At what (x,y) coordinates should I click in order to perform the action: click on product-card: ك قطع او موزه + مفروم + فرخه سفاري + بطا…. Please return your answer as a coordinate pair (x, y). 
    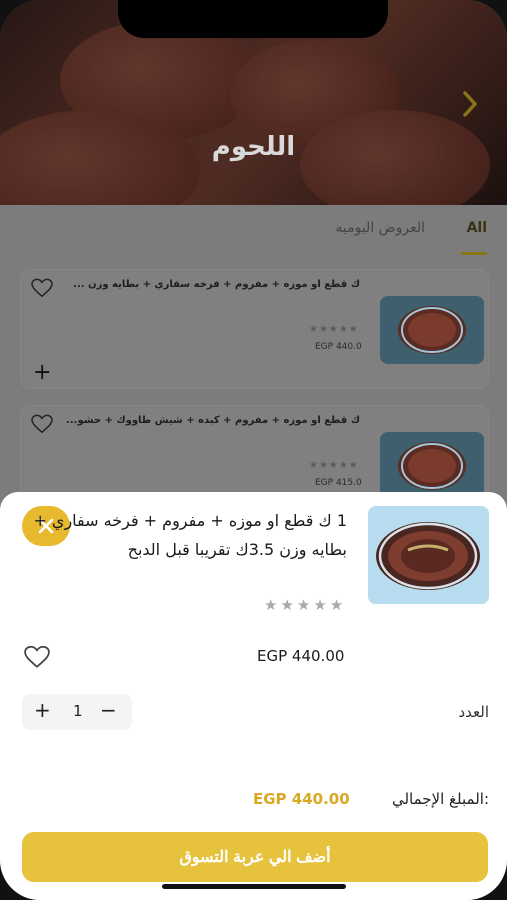
    Looking at the image, I should click on (254, 329).